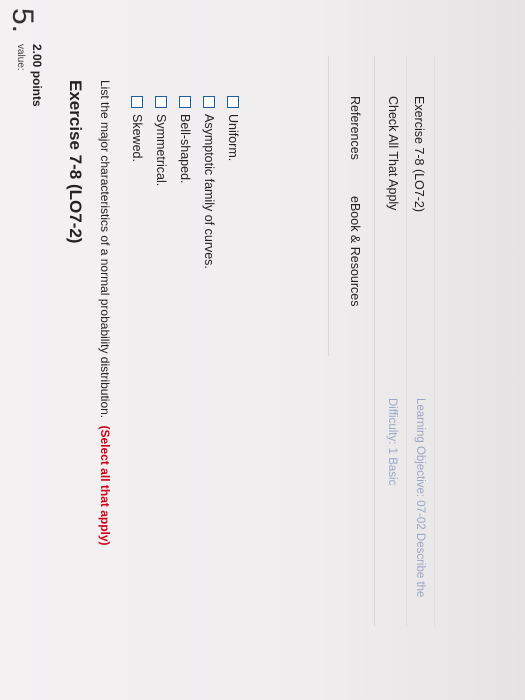 Image resolution: width=525 pixels, height=700 pixels. I want to click on option-bell-shaped: Bell-shaped., so click(185, 140).